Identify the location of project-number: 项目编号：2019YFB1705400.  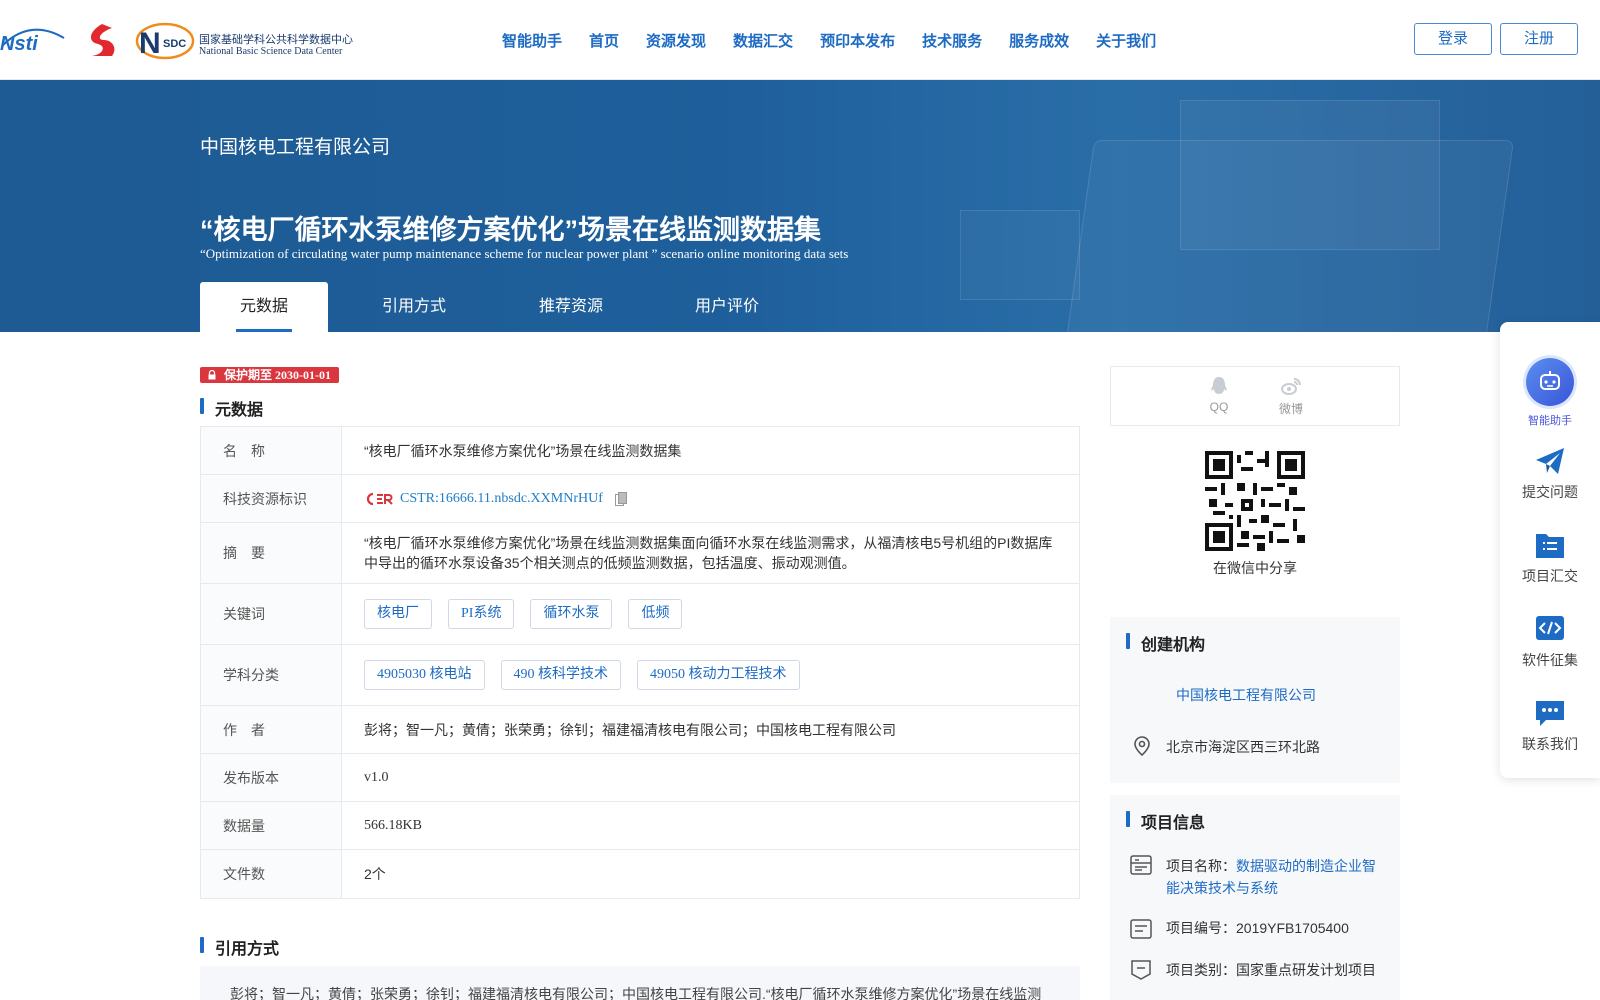
(1257, 928).